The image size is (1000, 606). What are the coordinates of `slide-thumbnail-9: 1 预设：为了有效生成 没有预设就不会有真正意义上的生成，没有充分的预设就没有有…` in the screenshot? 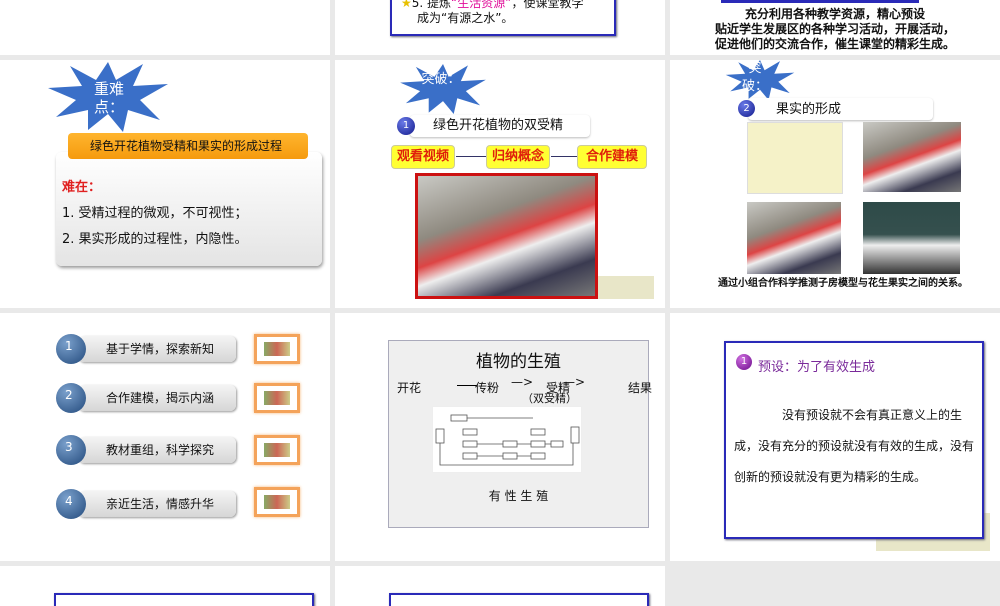 It's located at (835, 437).